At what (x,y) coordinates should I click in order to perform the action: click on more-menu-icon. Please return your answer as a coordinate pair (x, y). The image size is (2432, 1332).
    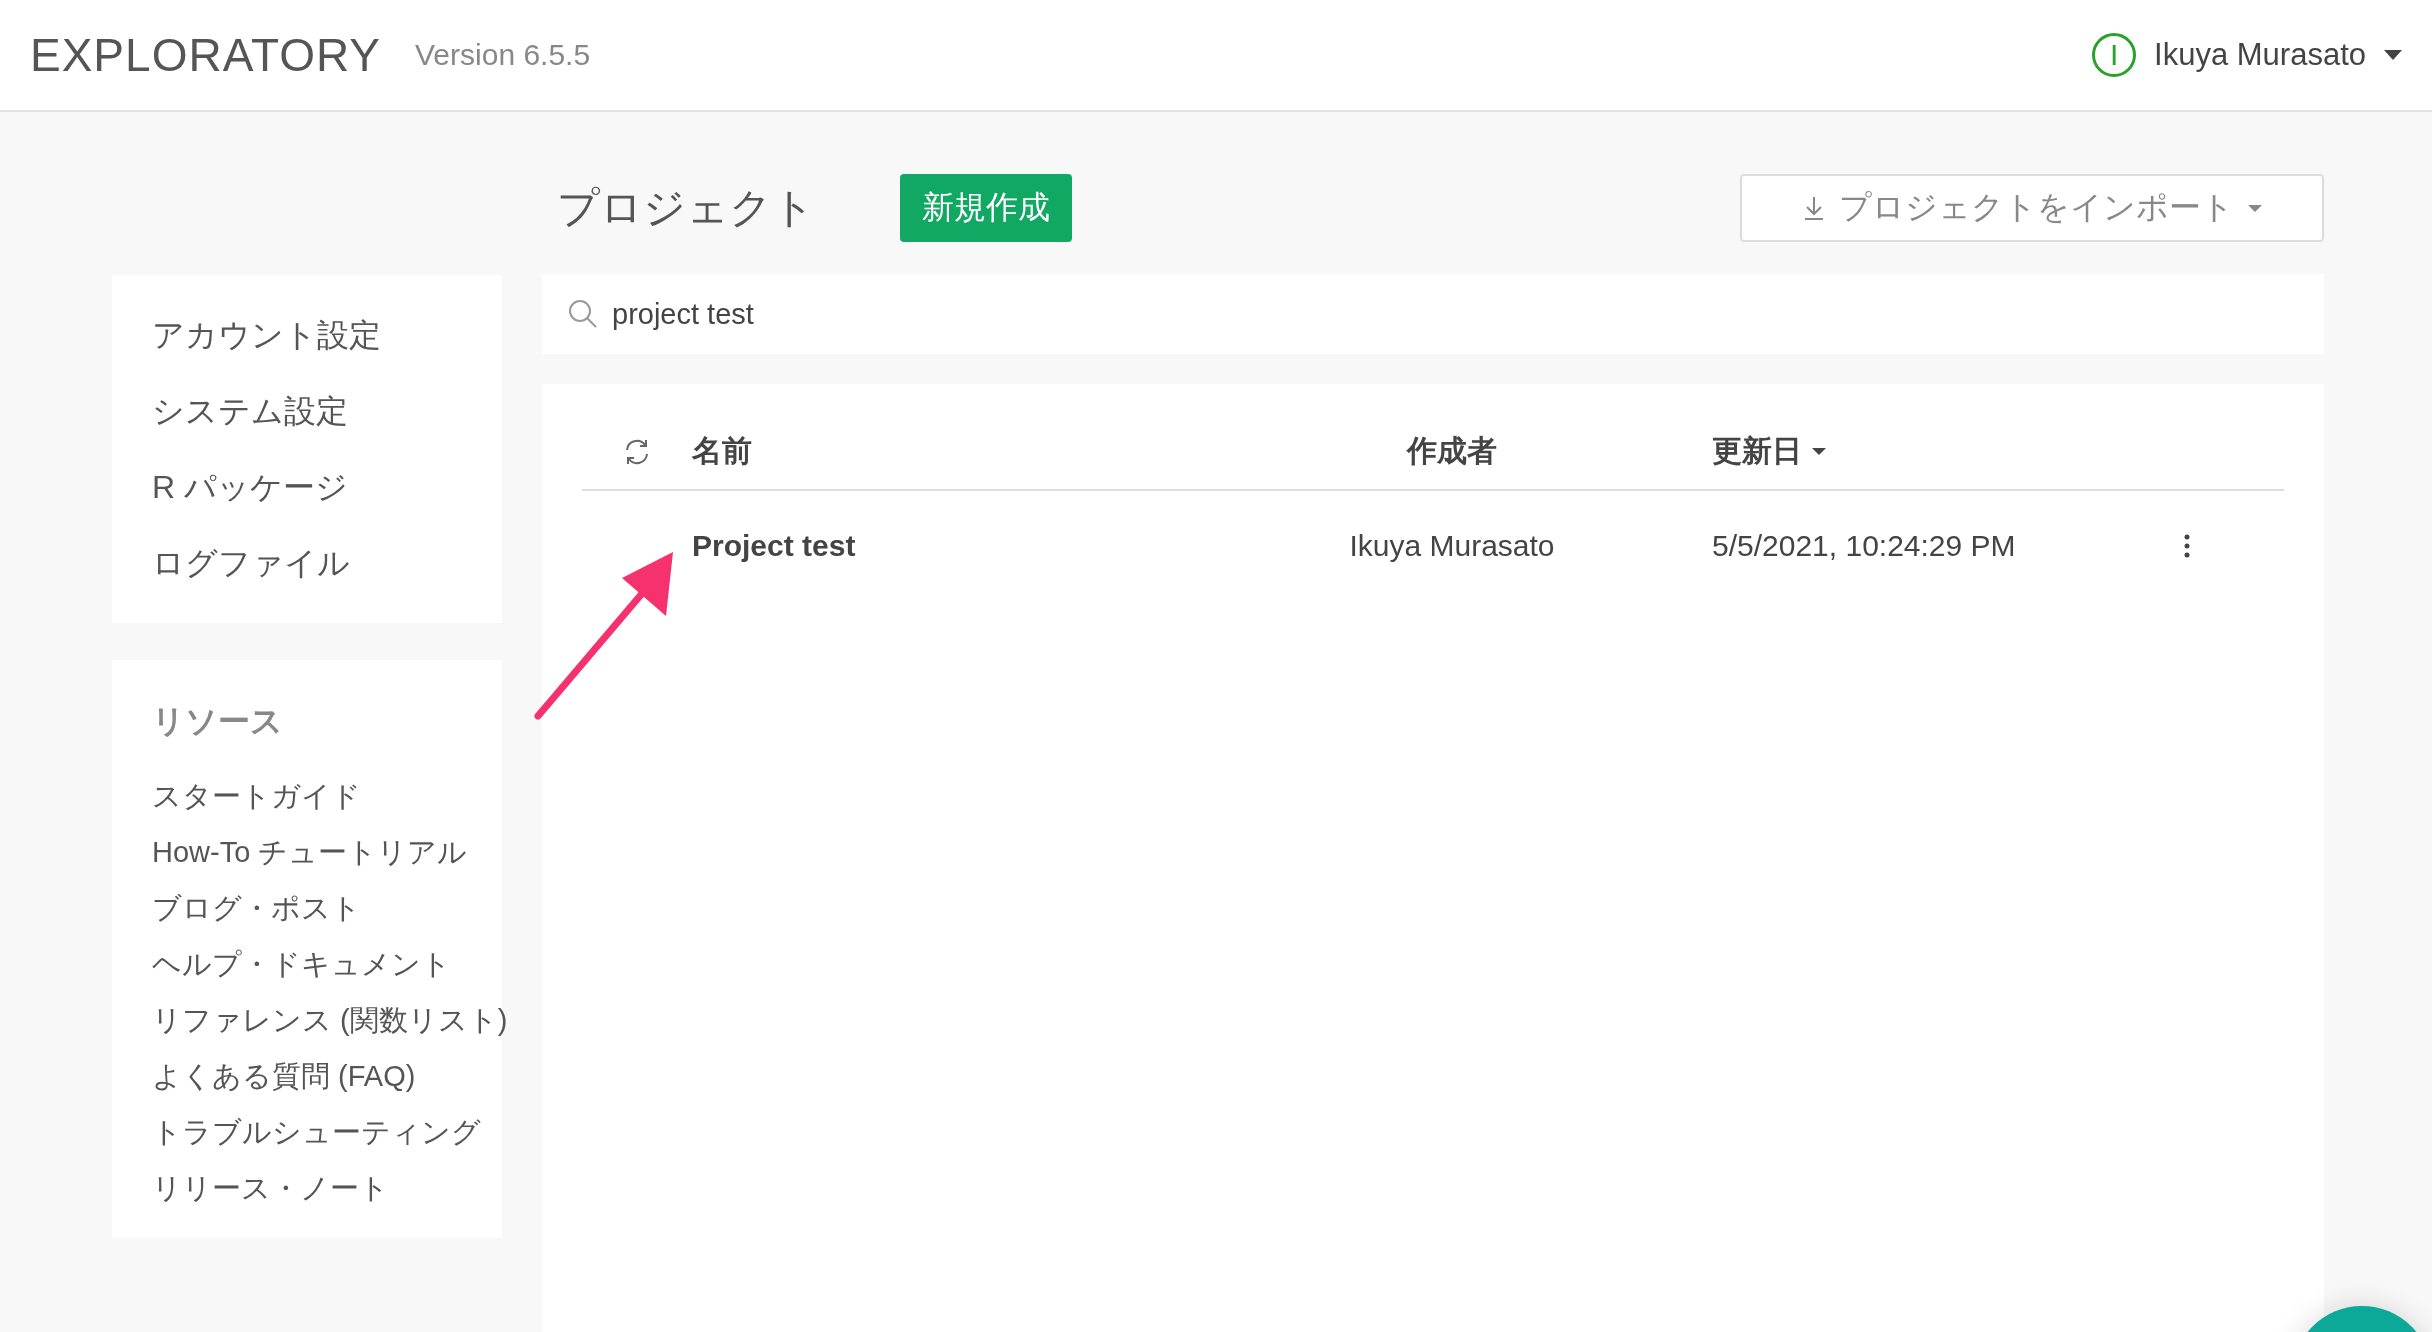
    Looking at the image, I should click on (2187, 546).